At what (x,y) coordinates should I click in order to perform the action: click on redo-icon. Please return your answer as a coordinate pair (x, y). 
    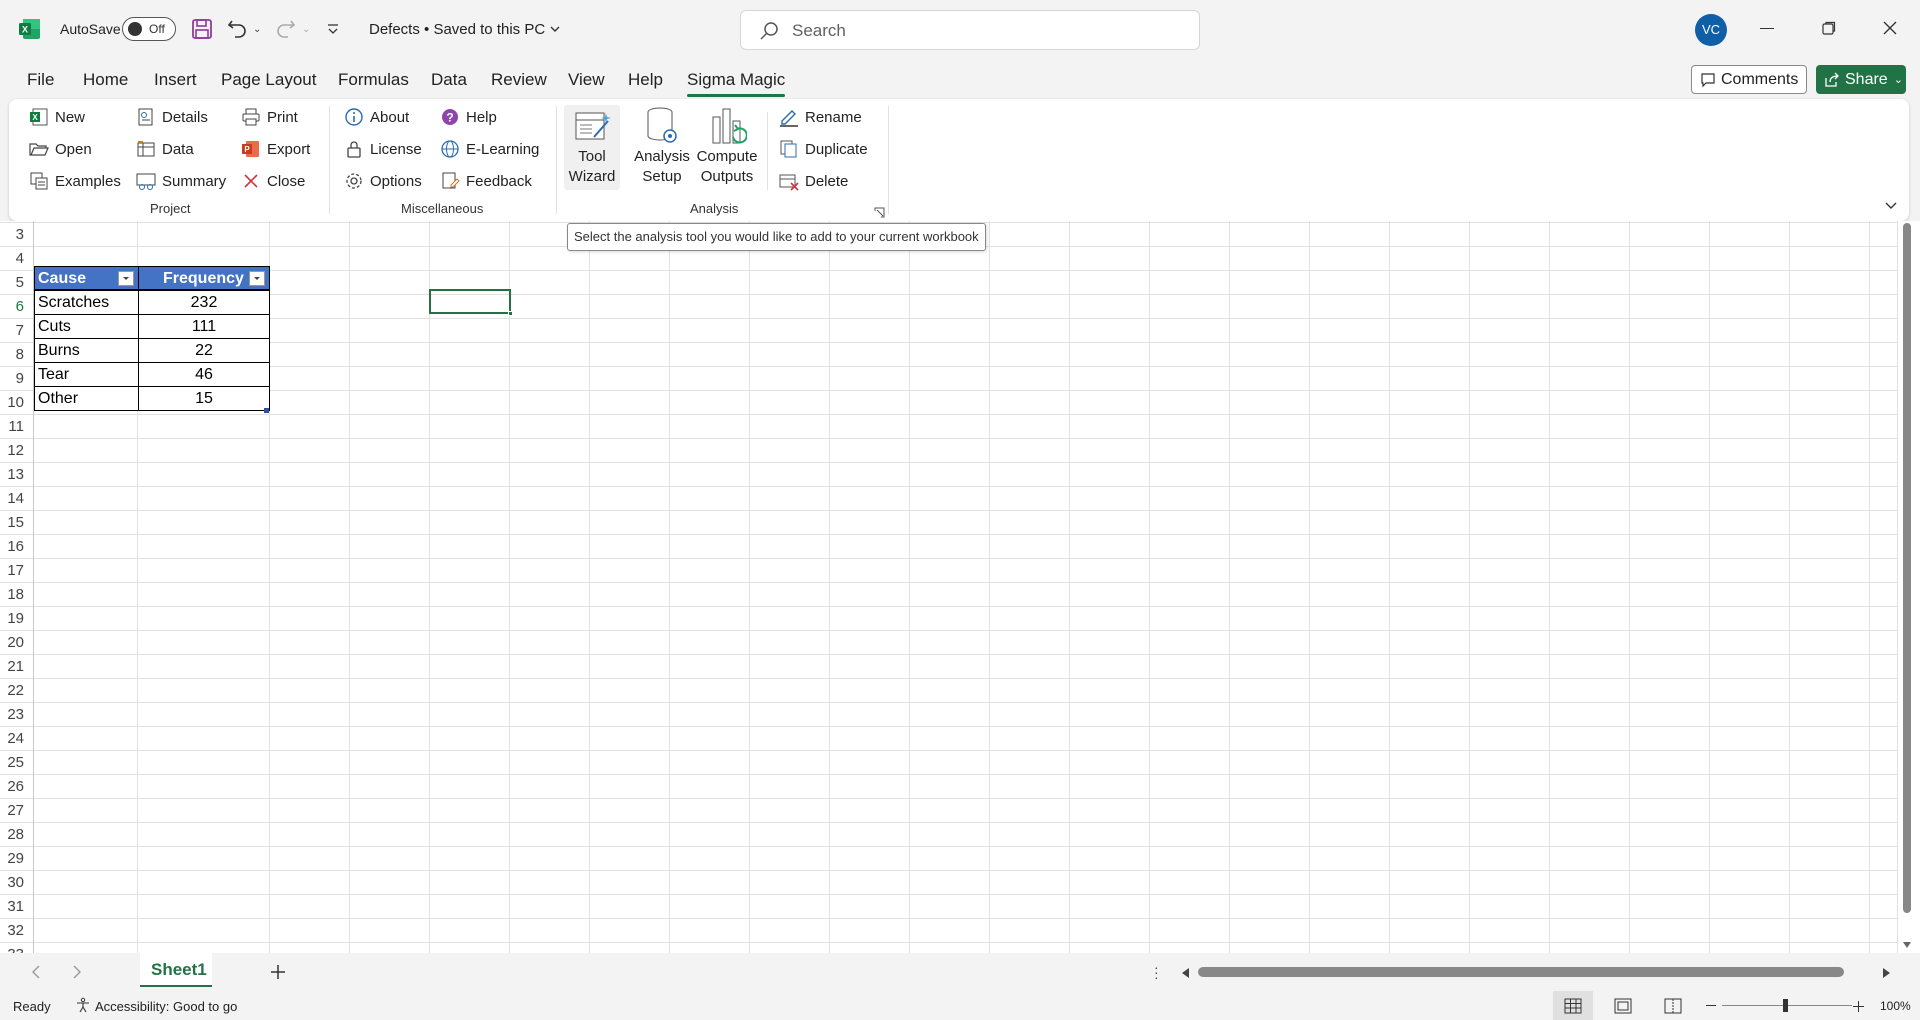
    Looking at the image, I should click on (286, 28).